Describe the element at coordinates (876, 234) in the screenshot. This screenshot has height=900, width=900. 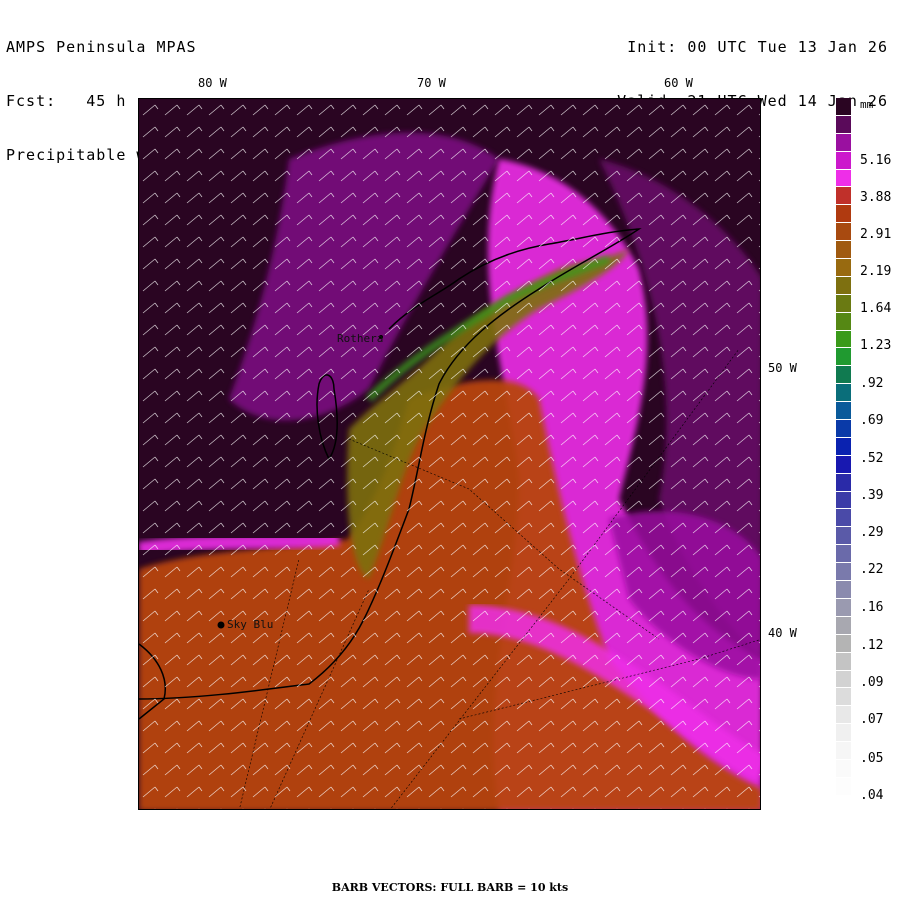
I see `colorbar-tick-label: 2.91` at that location.